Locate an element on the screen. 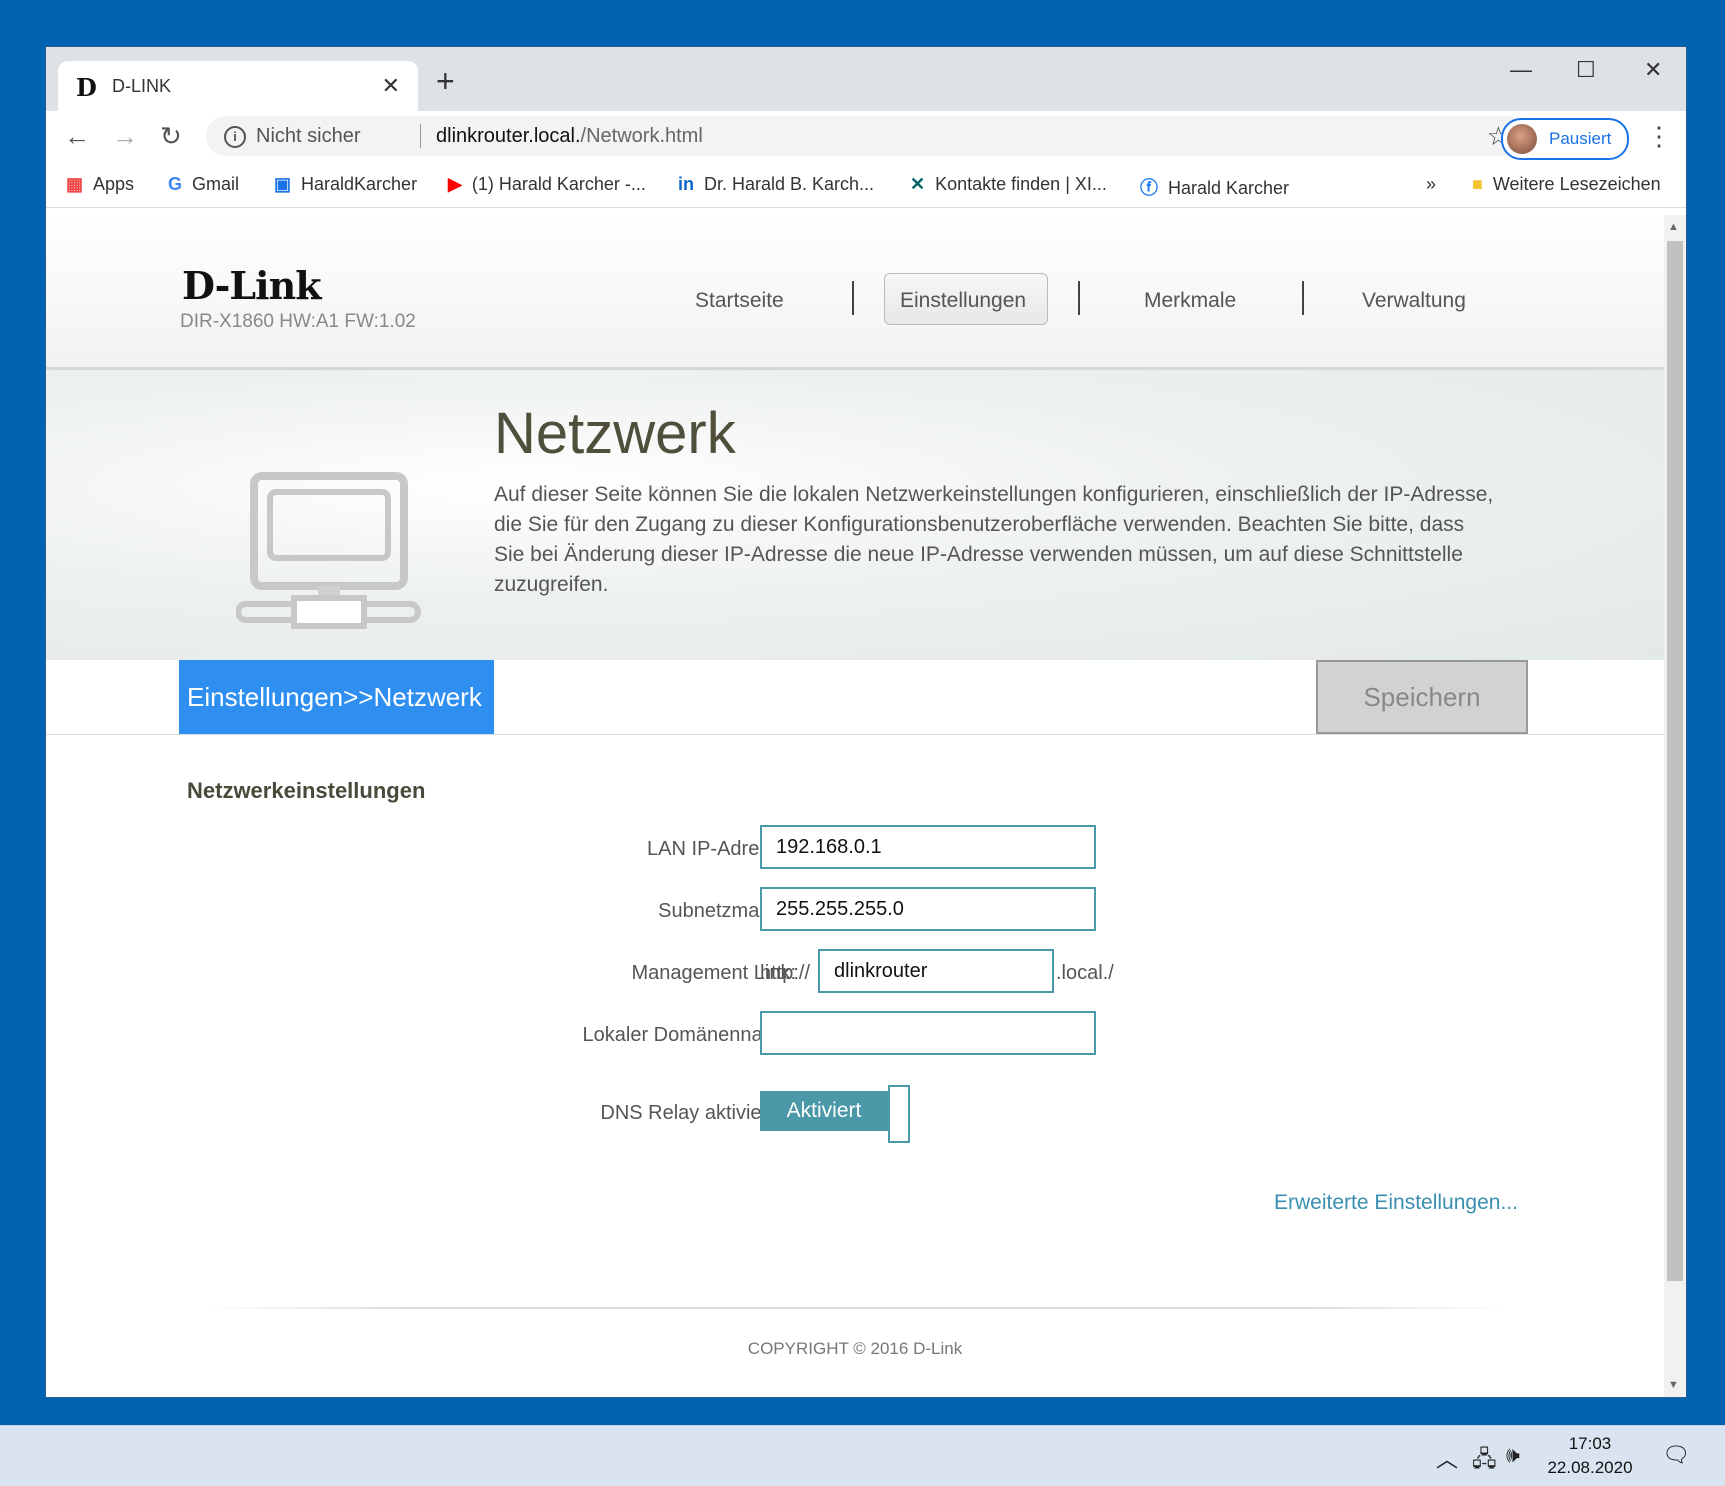  network-icon: 🖧 is located at coordinates (1484, 1461).